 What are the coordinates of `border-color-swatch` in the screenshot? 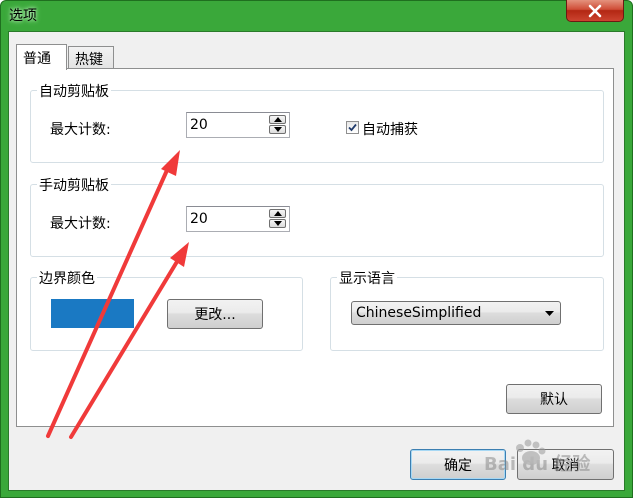 It's located at (92, 313).